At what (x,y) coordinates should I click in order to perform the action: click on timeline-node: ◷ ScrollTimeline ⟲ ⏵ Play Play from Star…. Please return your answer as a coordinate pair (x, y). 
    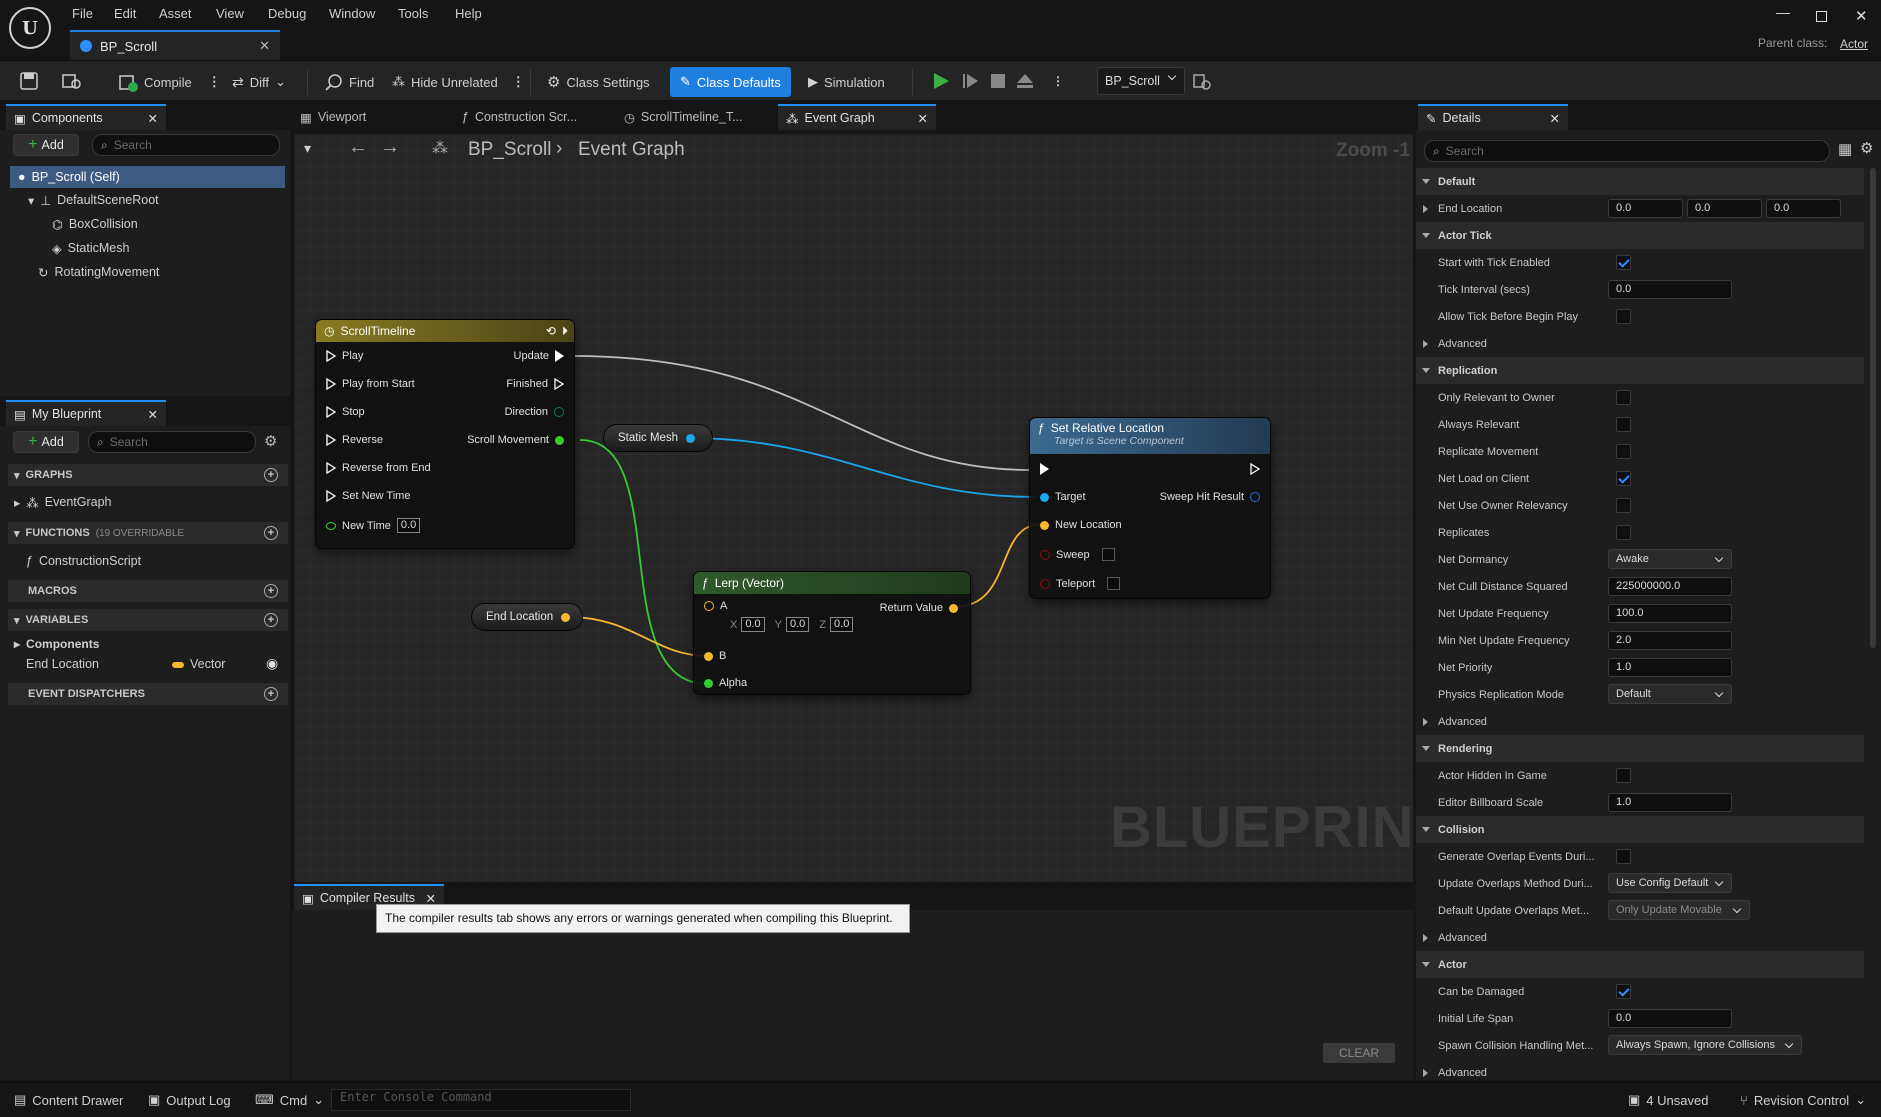
    Looking at the image, I should click on (445, 434).